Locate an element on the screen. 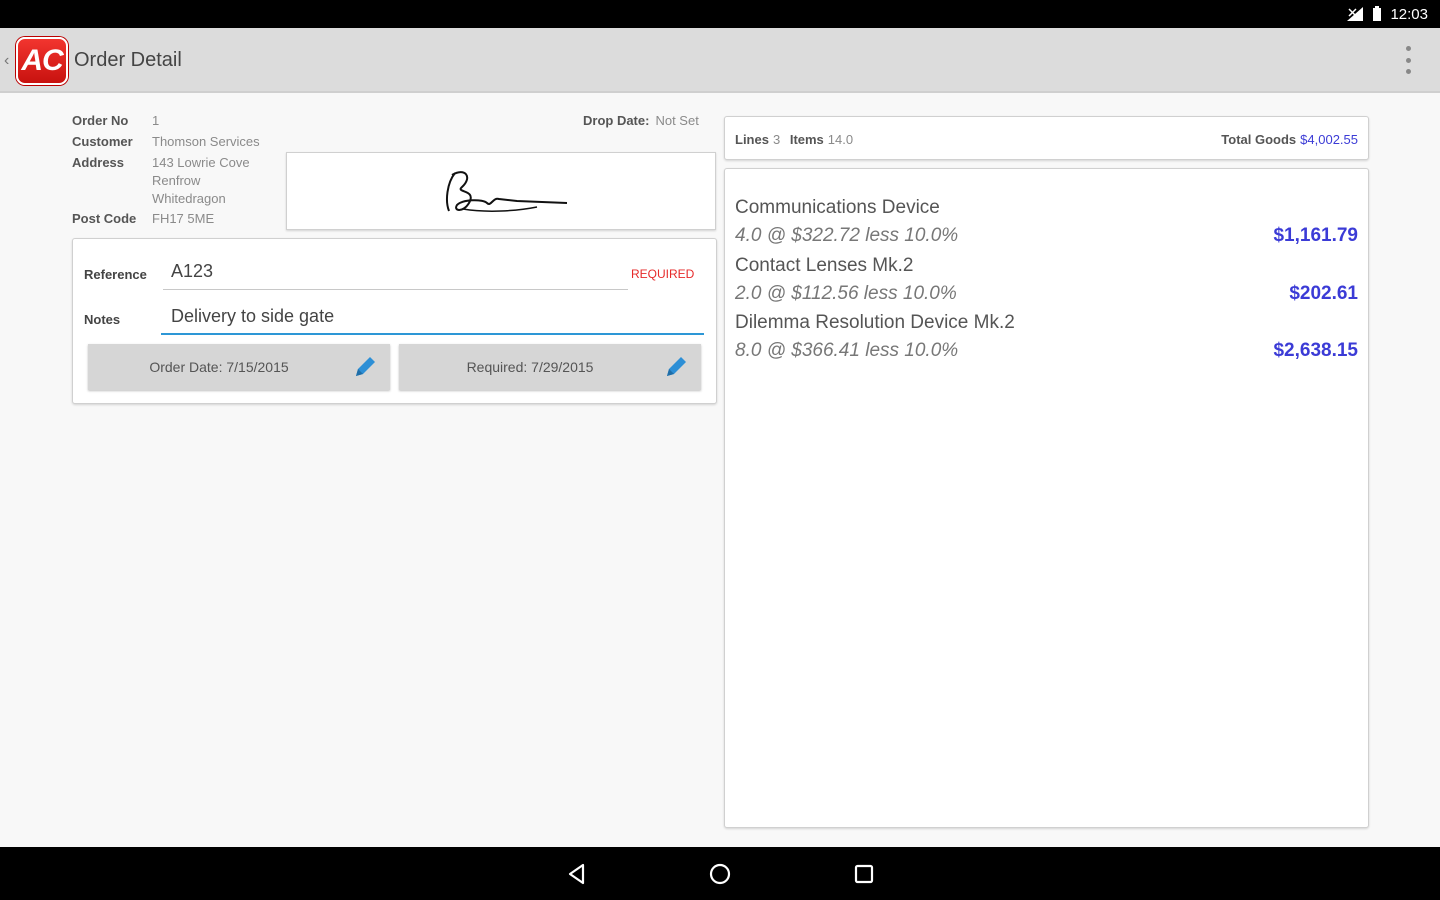 The width and height of the screenshot is (1440, 900). item-price: $202.61 is located at coordinates (1323, 293).